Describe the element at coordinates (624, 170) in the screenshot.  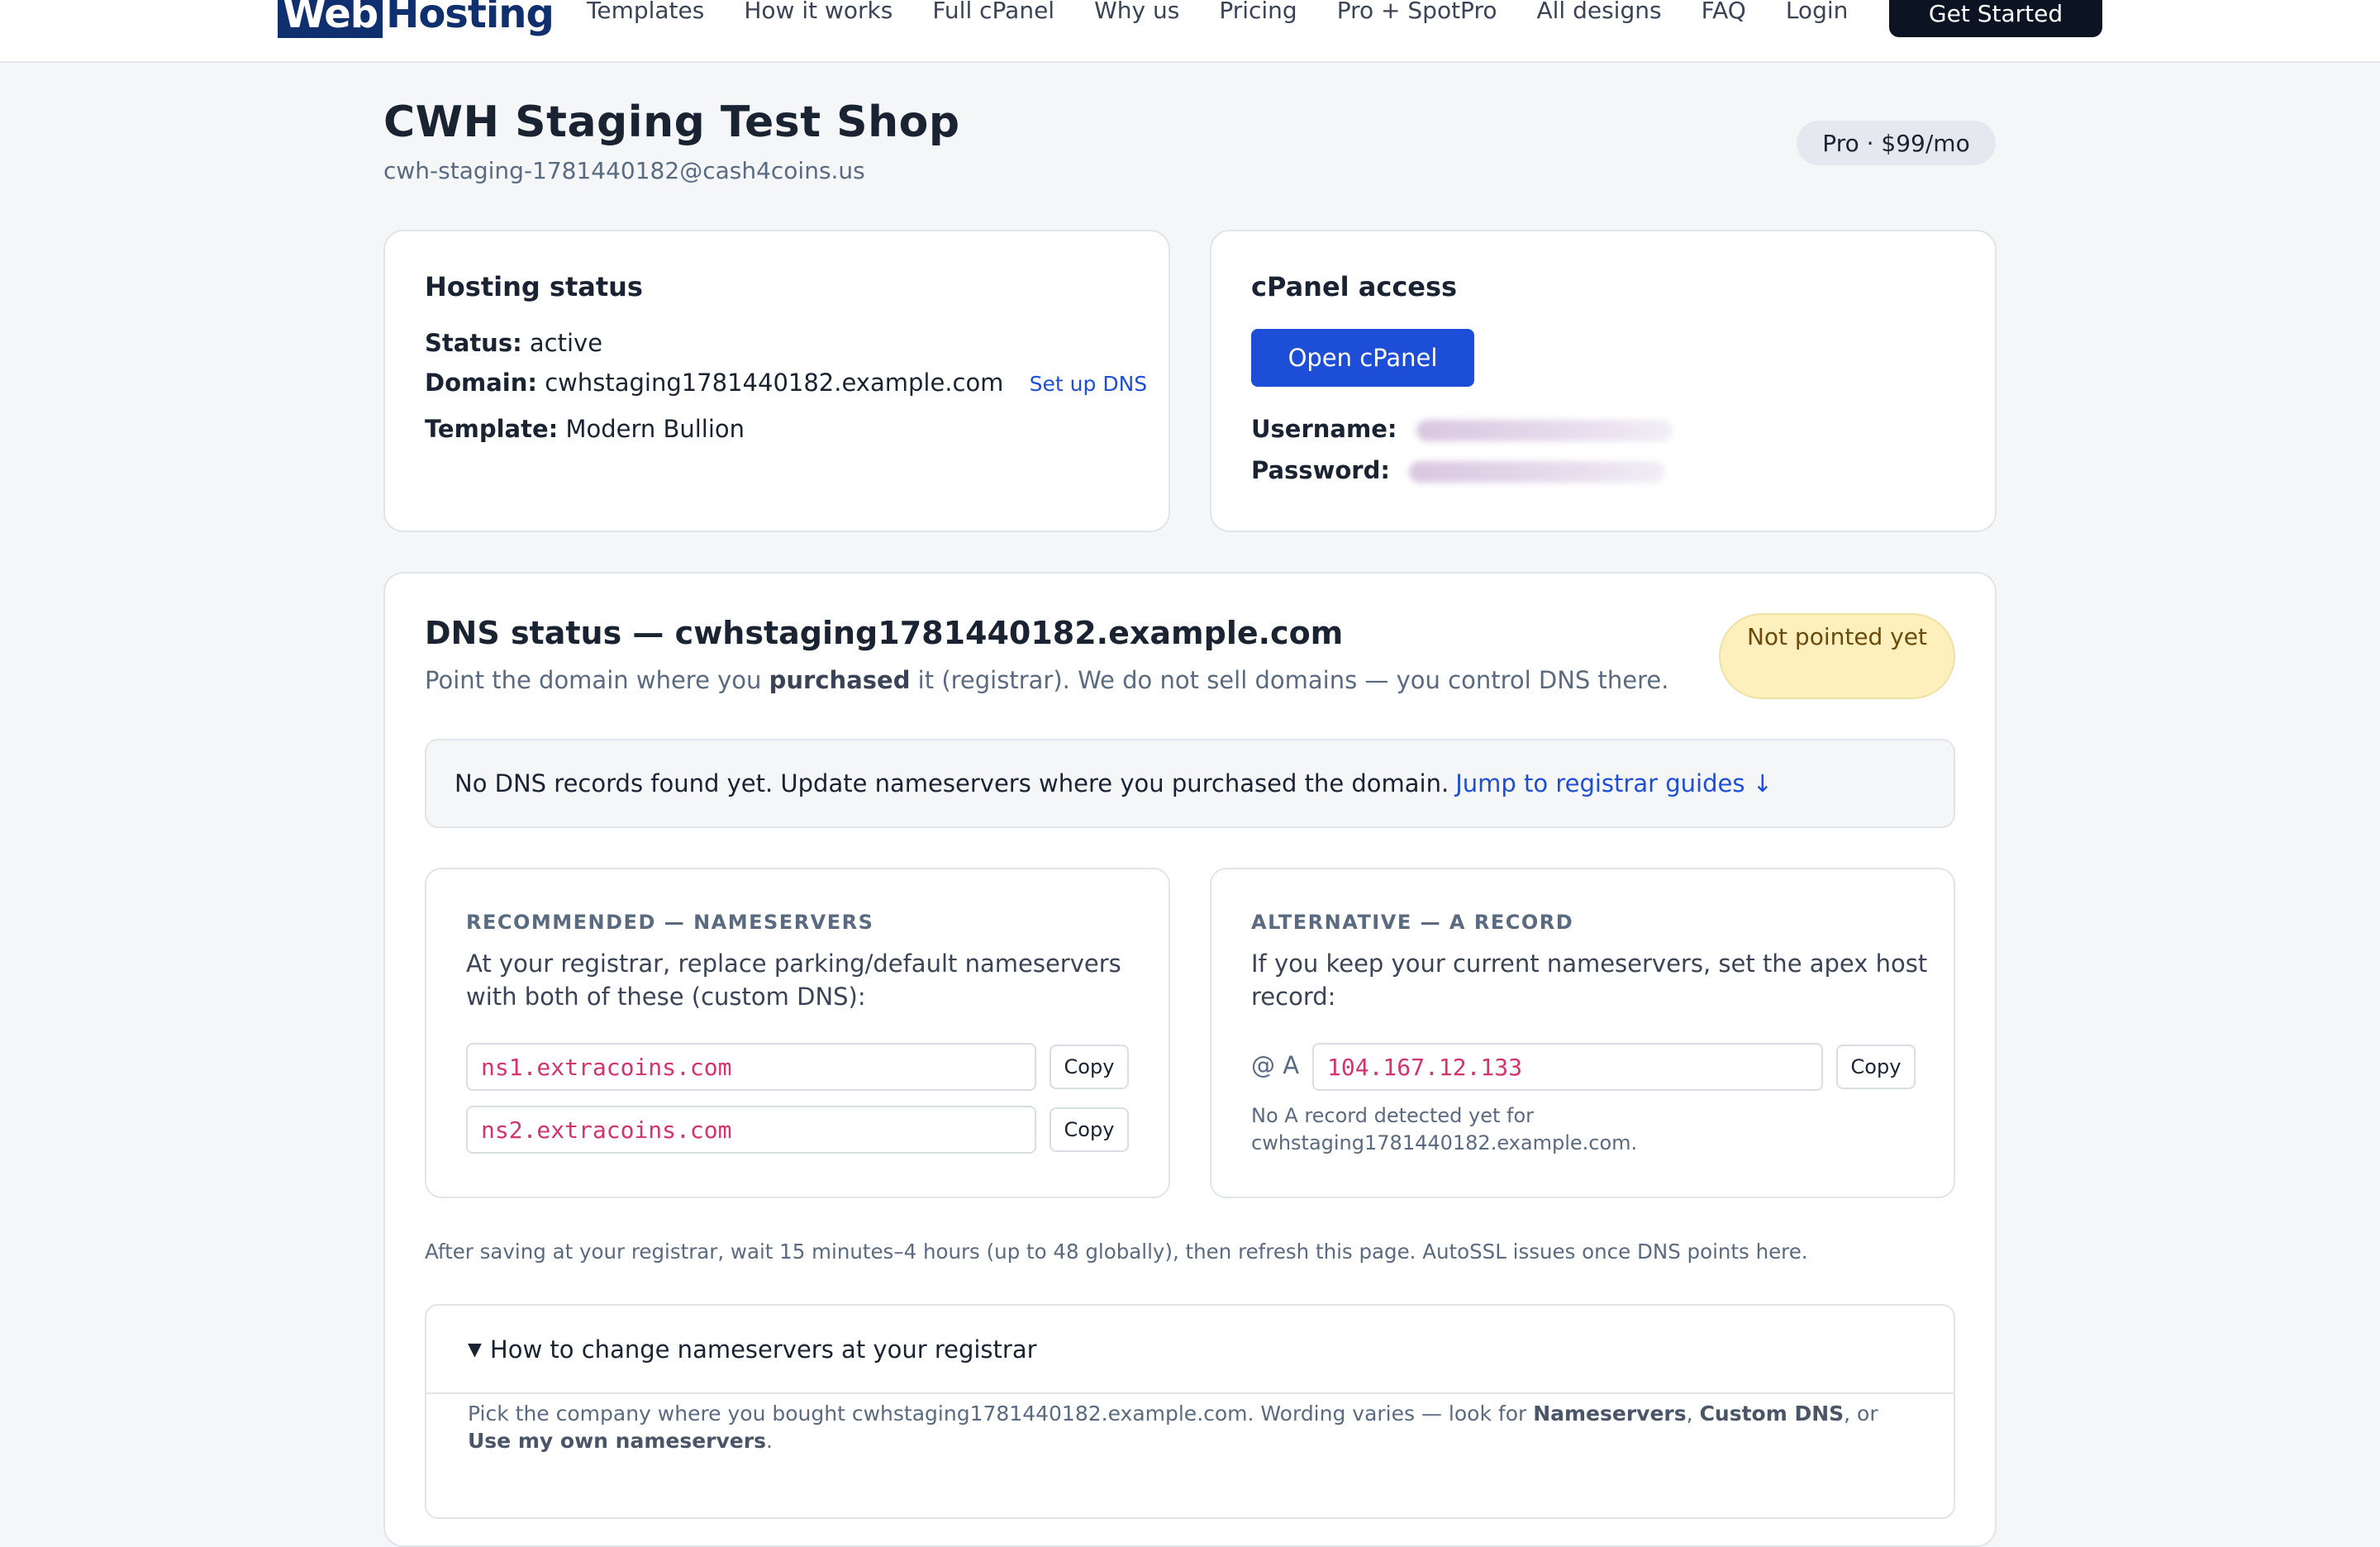
I see `account-email: cwh-staging-1781440182@cash4coins.us` at that location.